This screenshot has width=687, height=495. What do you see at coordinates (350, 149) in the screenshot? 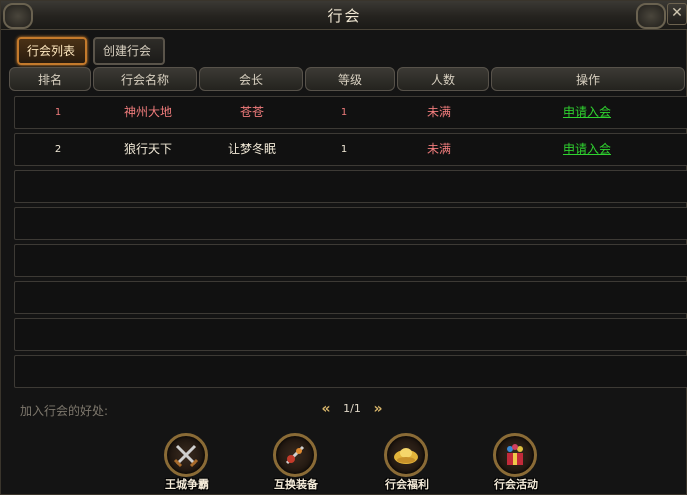
I see `table-row: 2 狼行天下 让梦冬眠 1 未满 申请入会` at bounding box center [350, 149].